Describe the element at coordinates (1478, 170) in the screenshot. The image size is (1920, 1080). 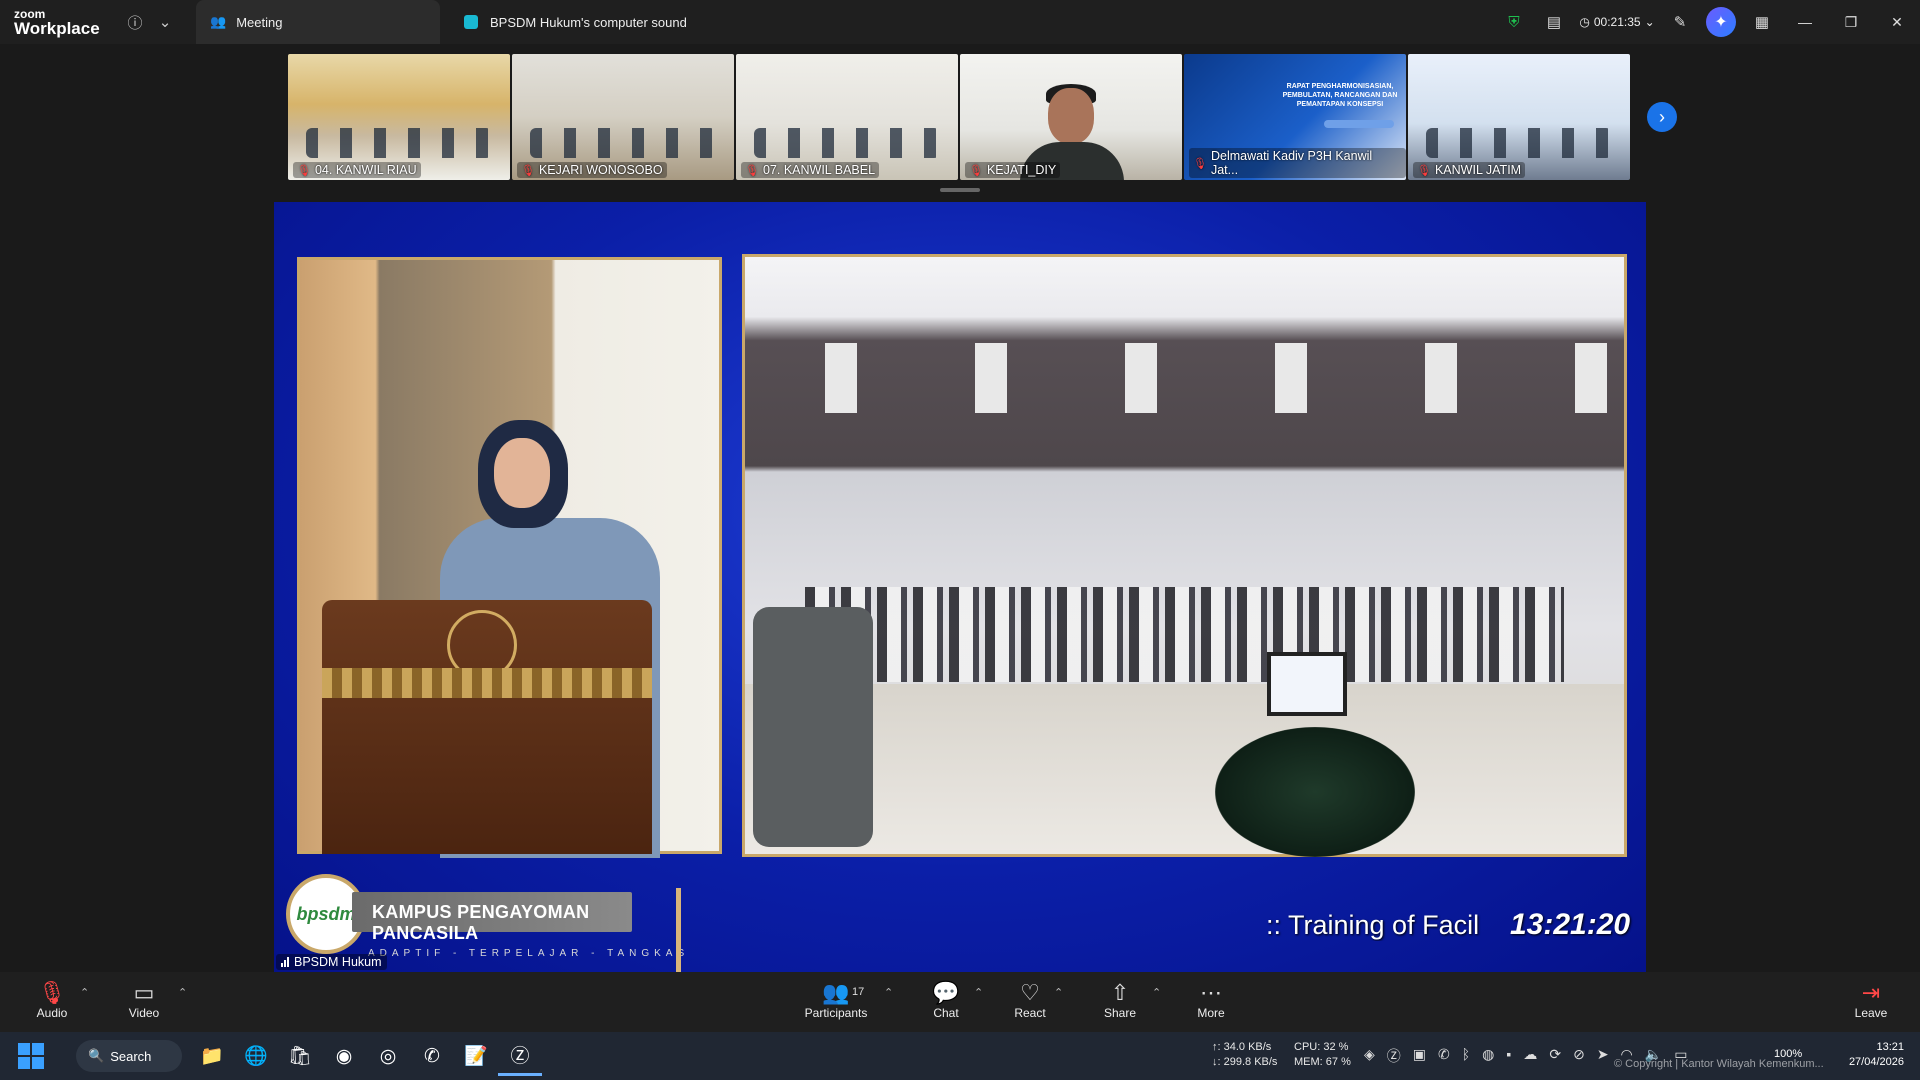
I see `participant-name: KANWIL JATIM` at that location.